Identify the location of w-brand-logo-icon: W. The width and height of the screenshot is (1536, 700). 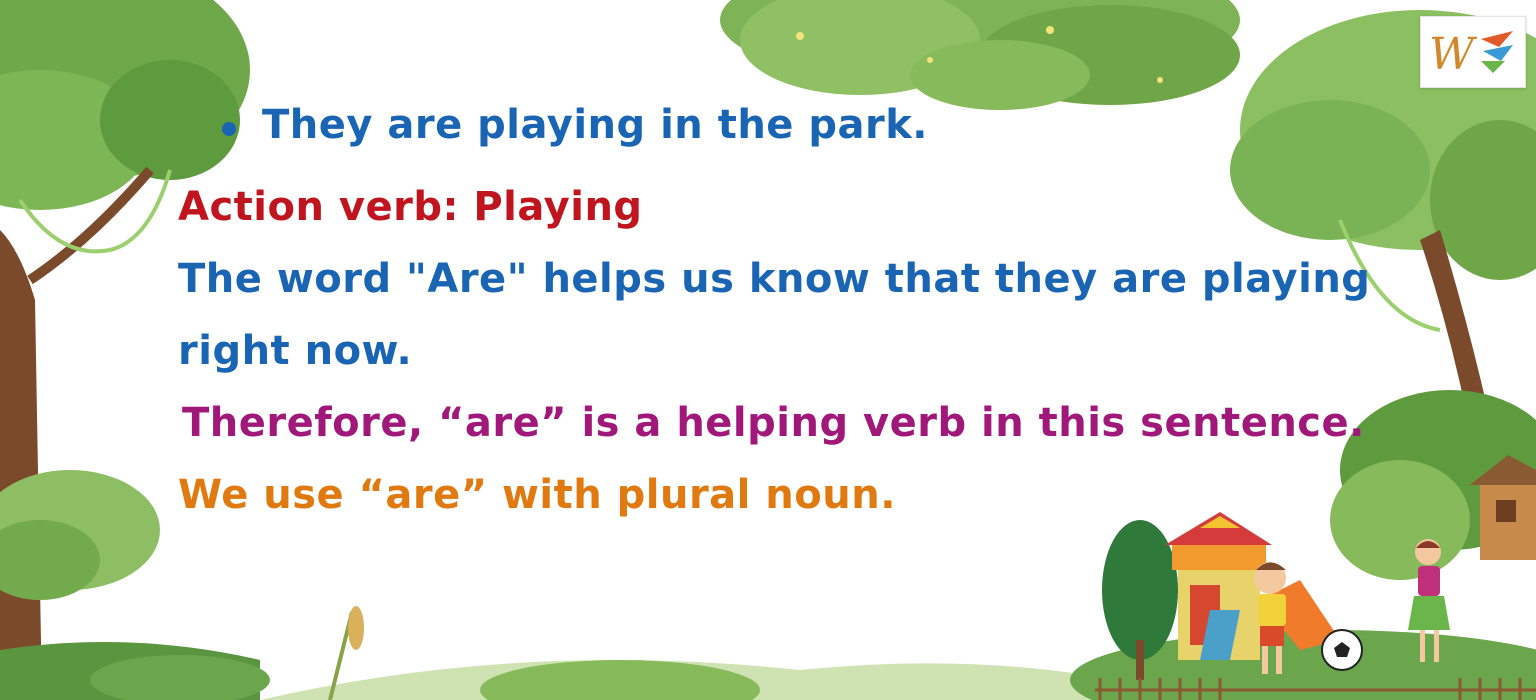
(1471, 54).